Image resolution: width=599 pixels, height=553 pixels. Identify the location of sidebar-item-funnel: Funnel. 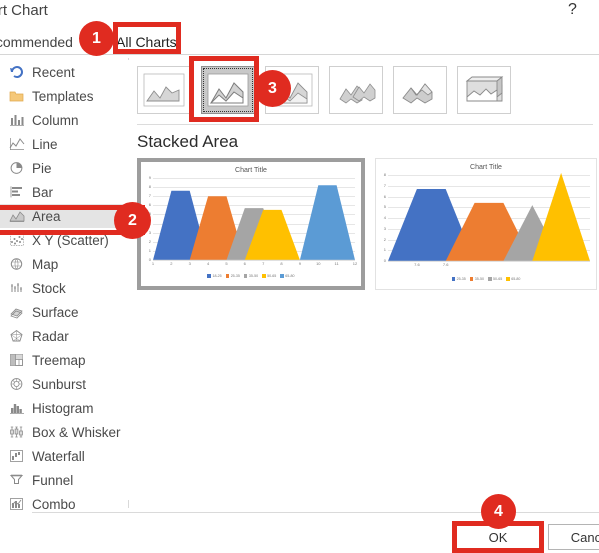
(64, 480).